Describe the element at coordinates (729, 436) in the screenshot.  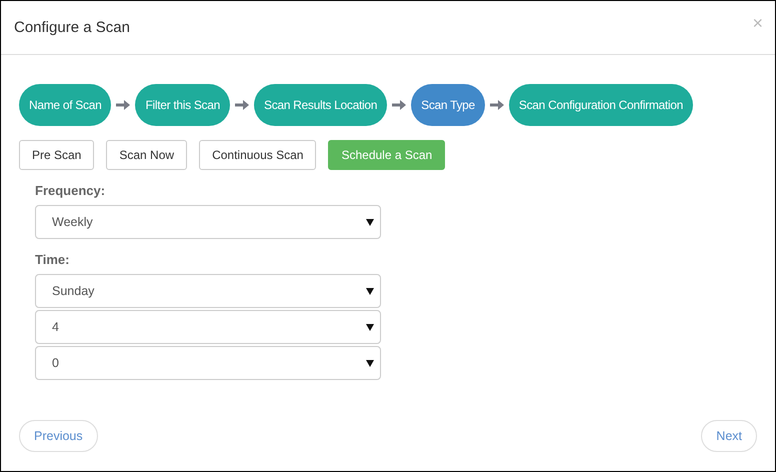
I see `next-button: Next` at that location.